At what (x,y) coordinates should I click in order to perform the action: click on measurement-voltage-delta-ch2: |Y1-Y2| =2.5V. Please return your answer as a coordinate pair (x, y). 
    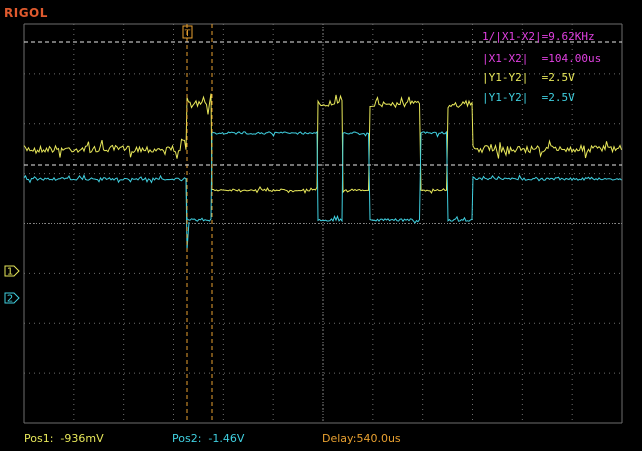
    Looking at the image, I should click on (528, 97).